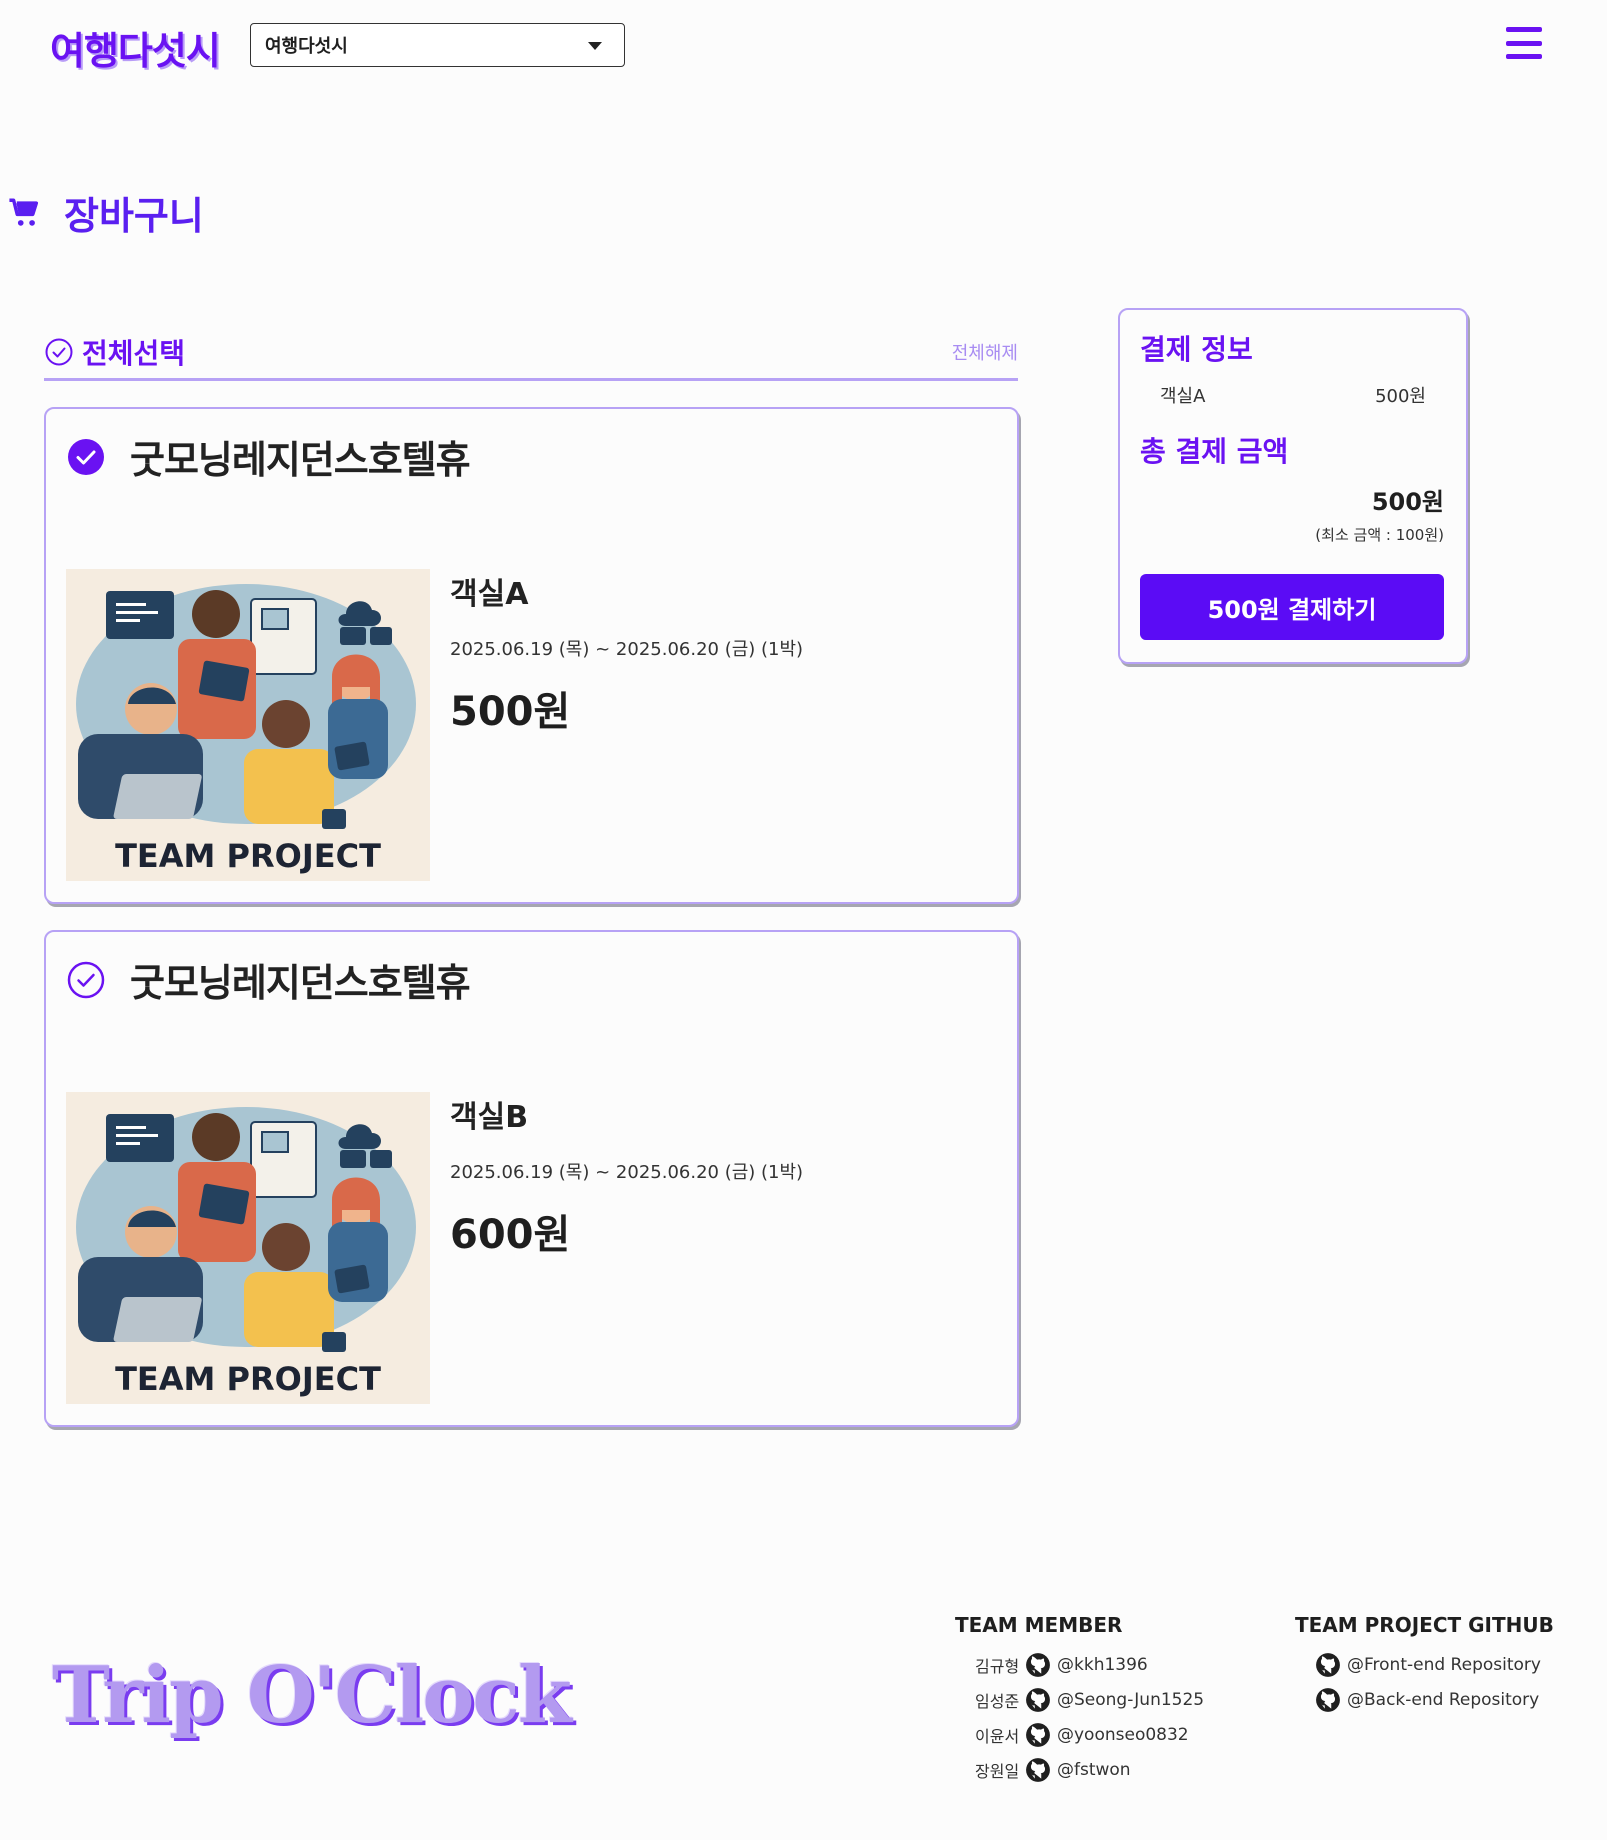  Describe the element at coordinates (997, 1736) in the screenshot. I see `member-name: 이윤서` at that location.